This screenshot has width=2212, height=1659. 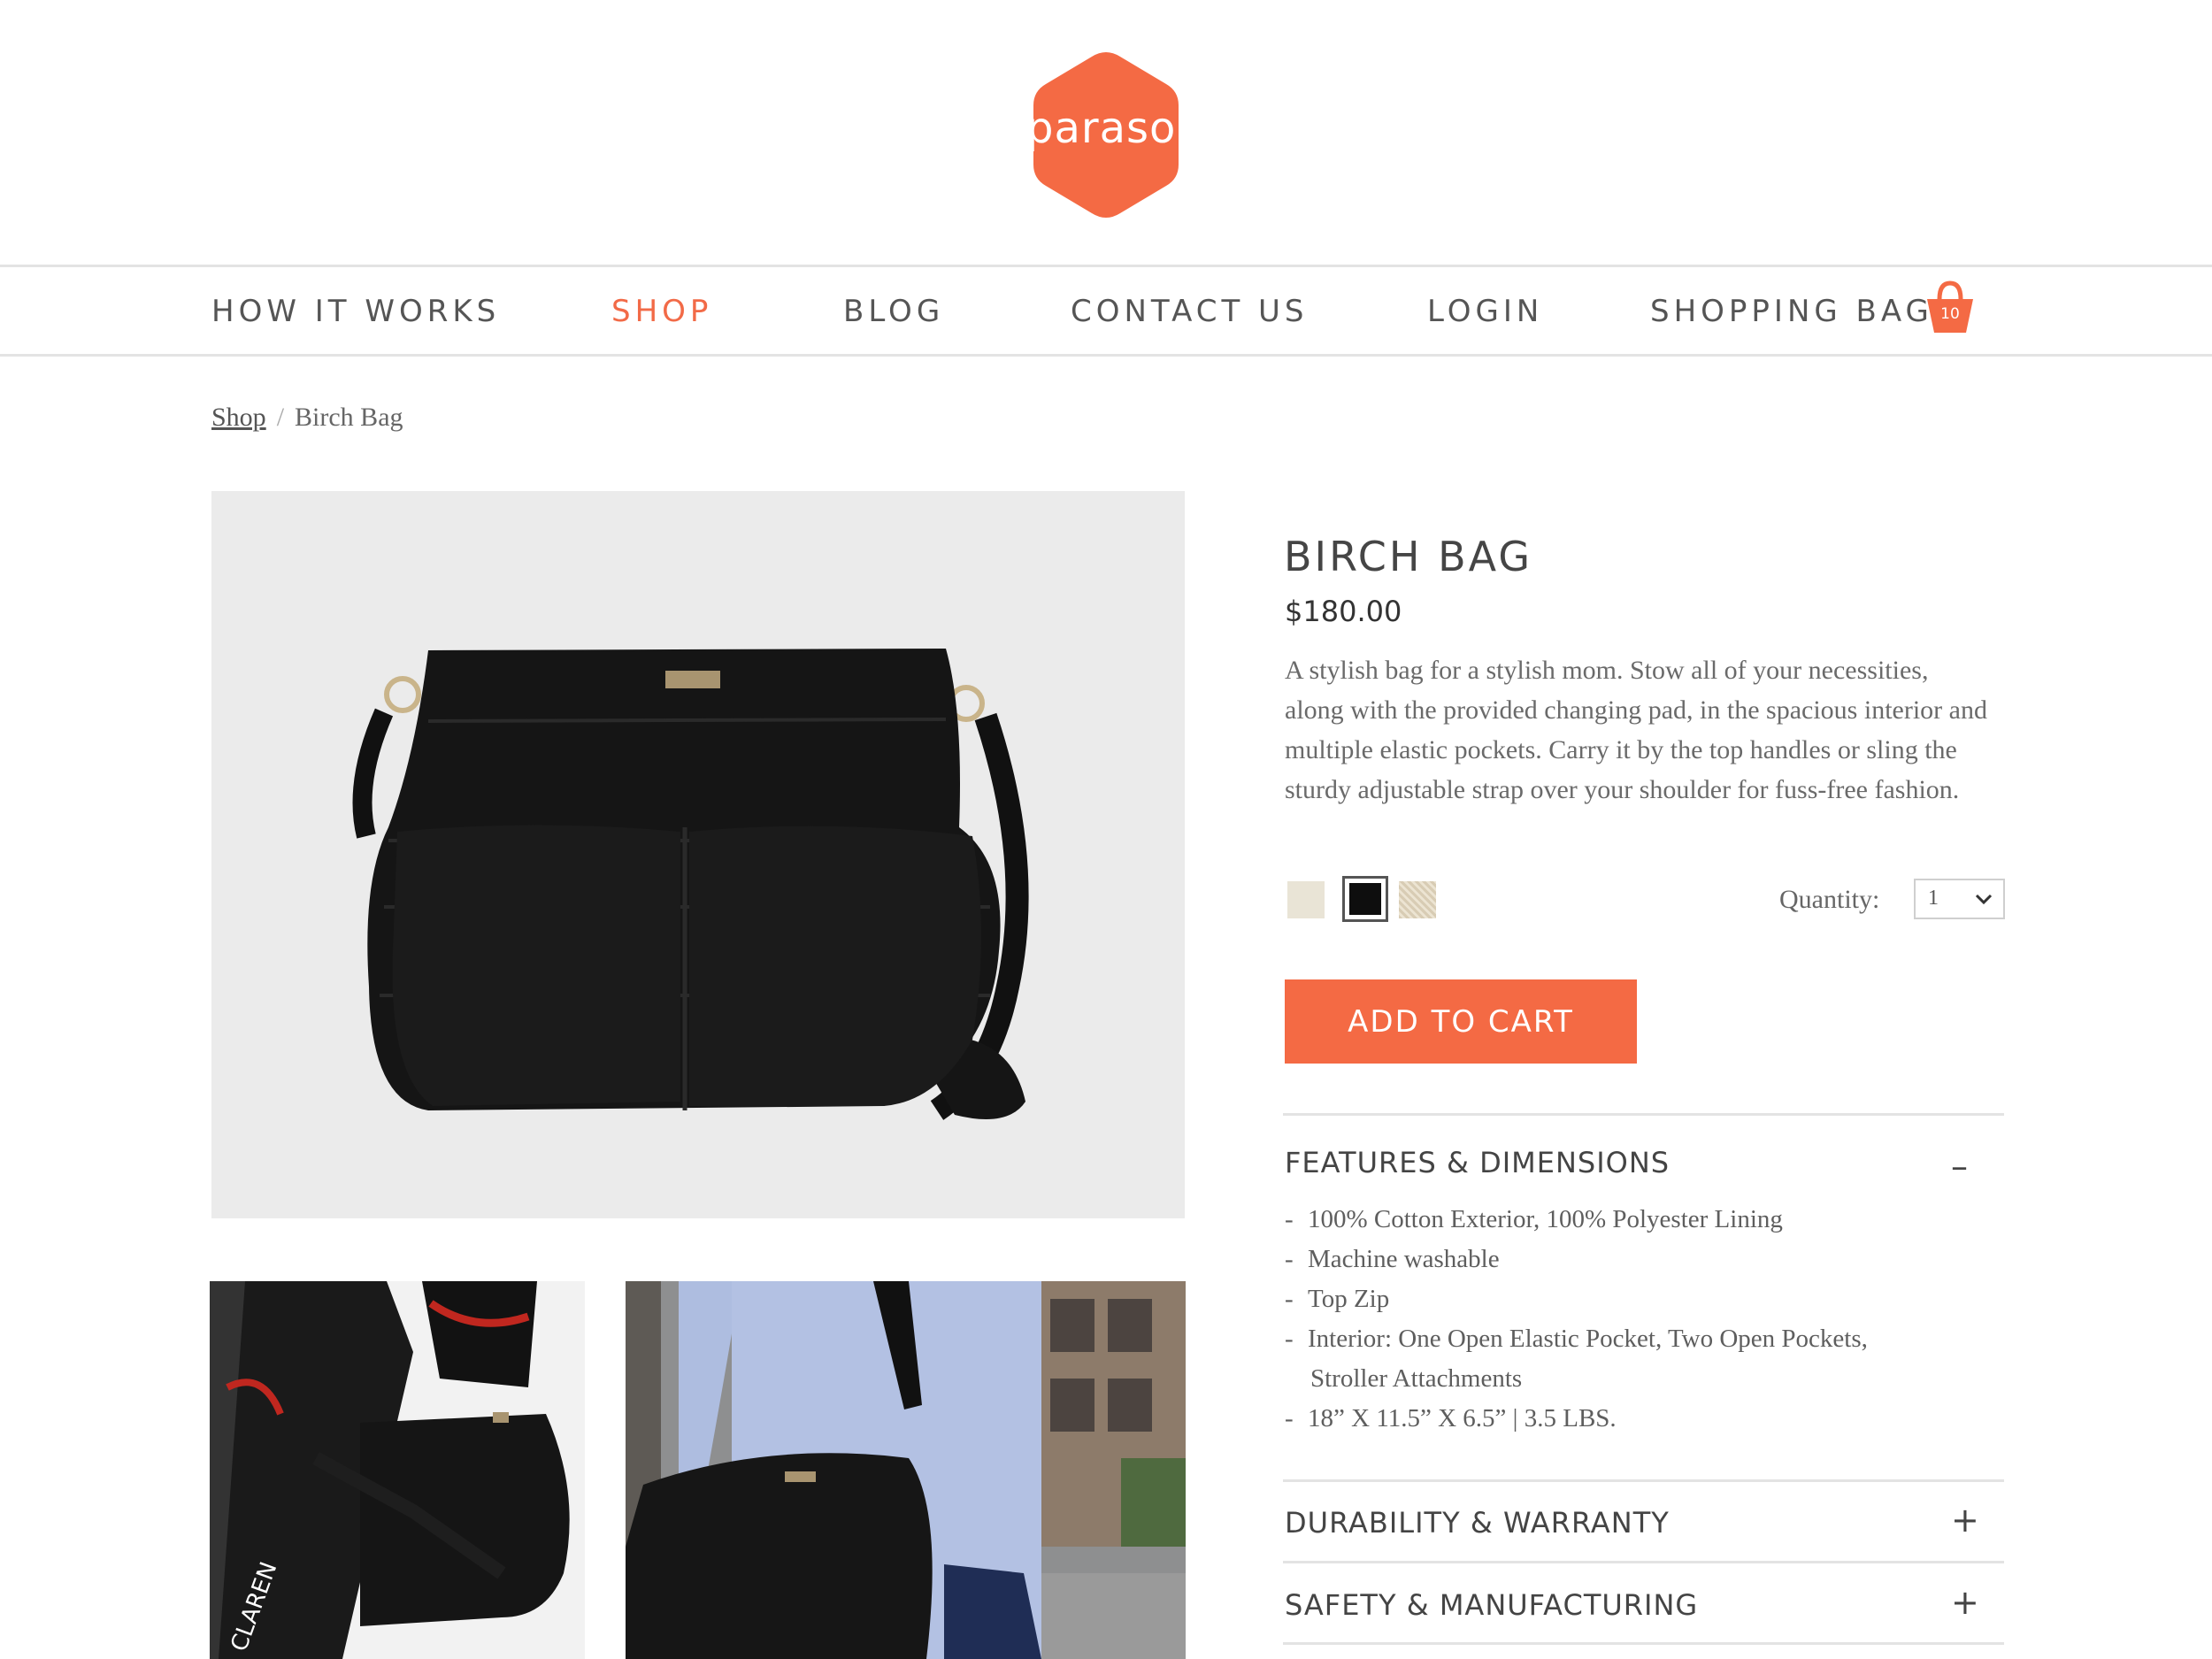 I want to click on quantity-label: Quantity:, so click(x=1830, y=900).